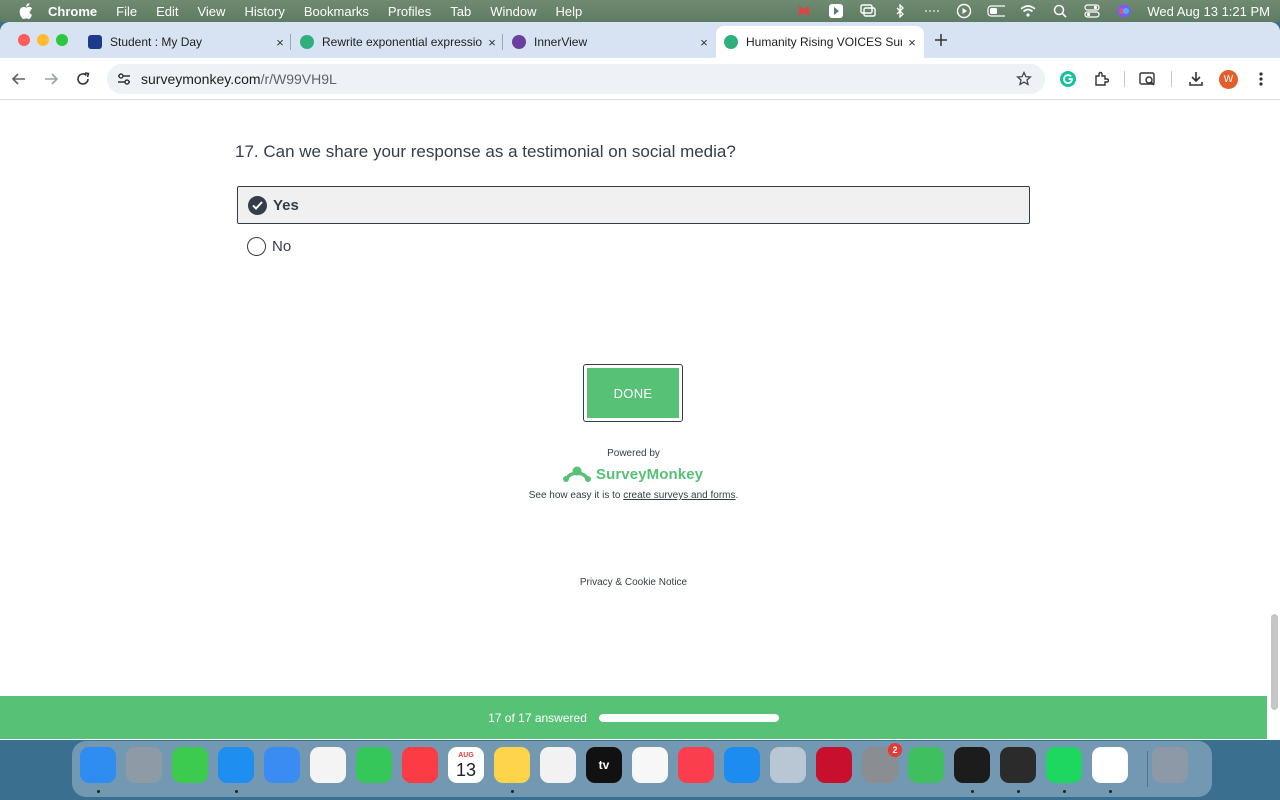  What do you see at coordinates (633, 474) in the screenshot?
I see `surveymonkey-logo: SurveyMonkey` at bounding box center [633, 474].